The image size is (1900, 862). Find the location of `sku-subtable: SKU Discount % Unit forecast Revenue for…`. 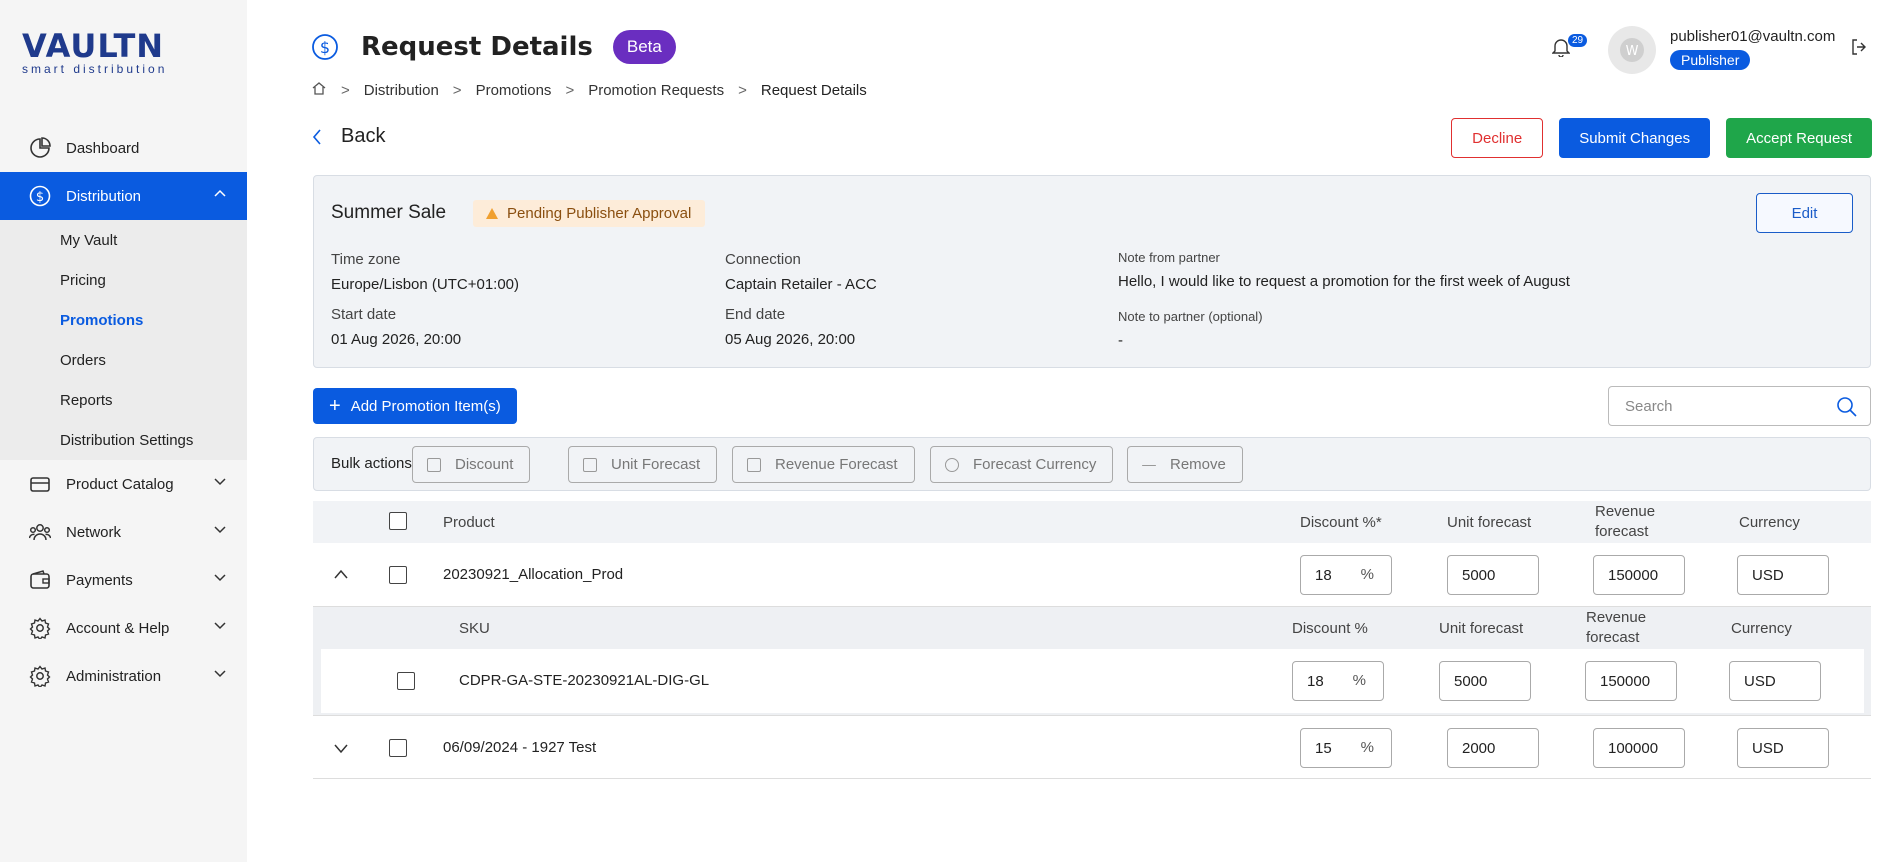

sku-subtable: SKU Discount % Unit forecast Revenue for… is located at coordinates (1092, 661).